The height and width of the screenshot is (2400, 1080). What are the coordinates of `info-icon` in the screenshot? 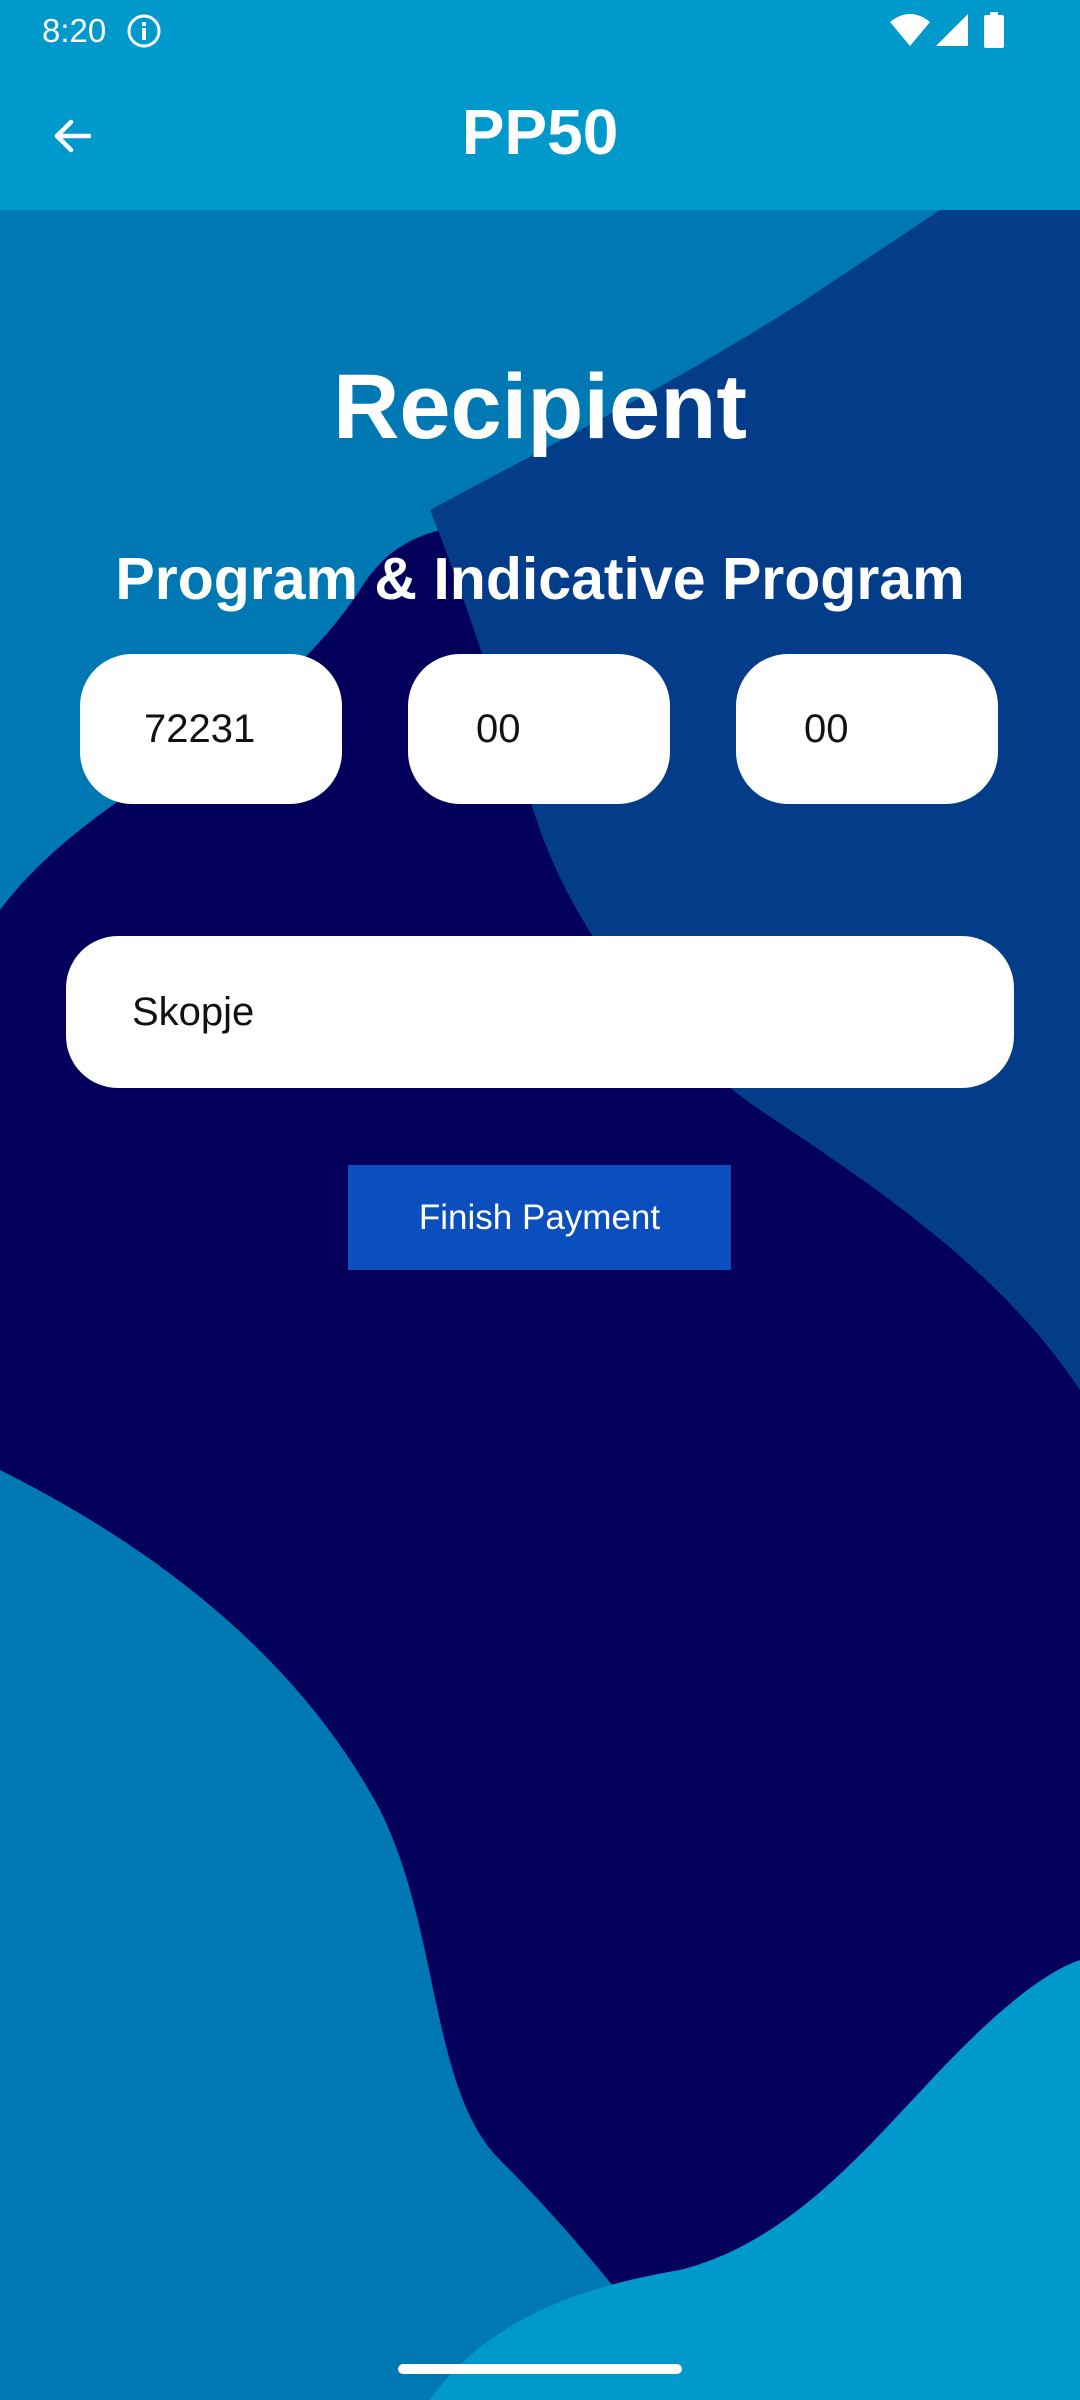 It's located at (144, 31).